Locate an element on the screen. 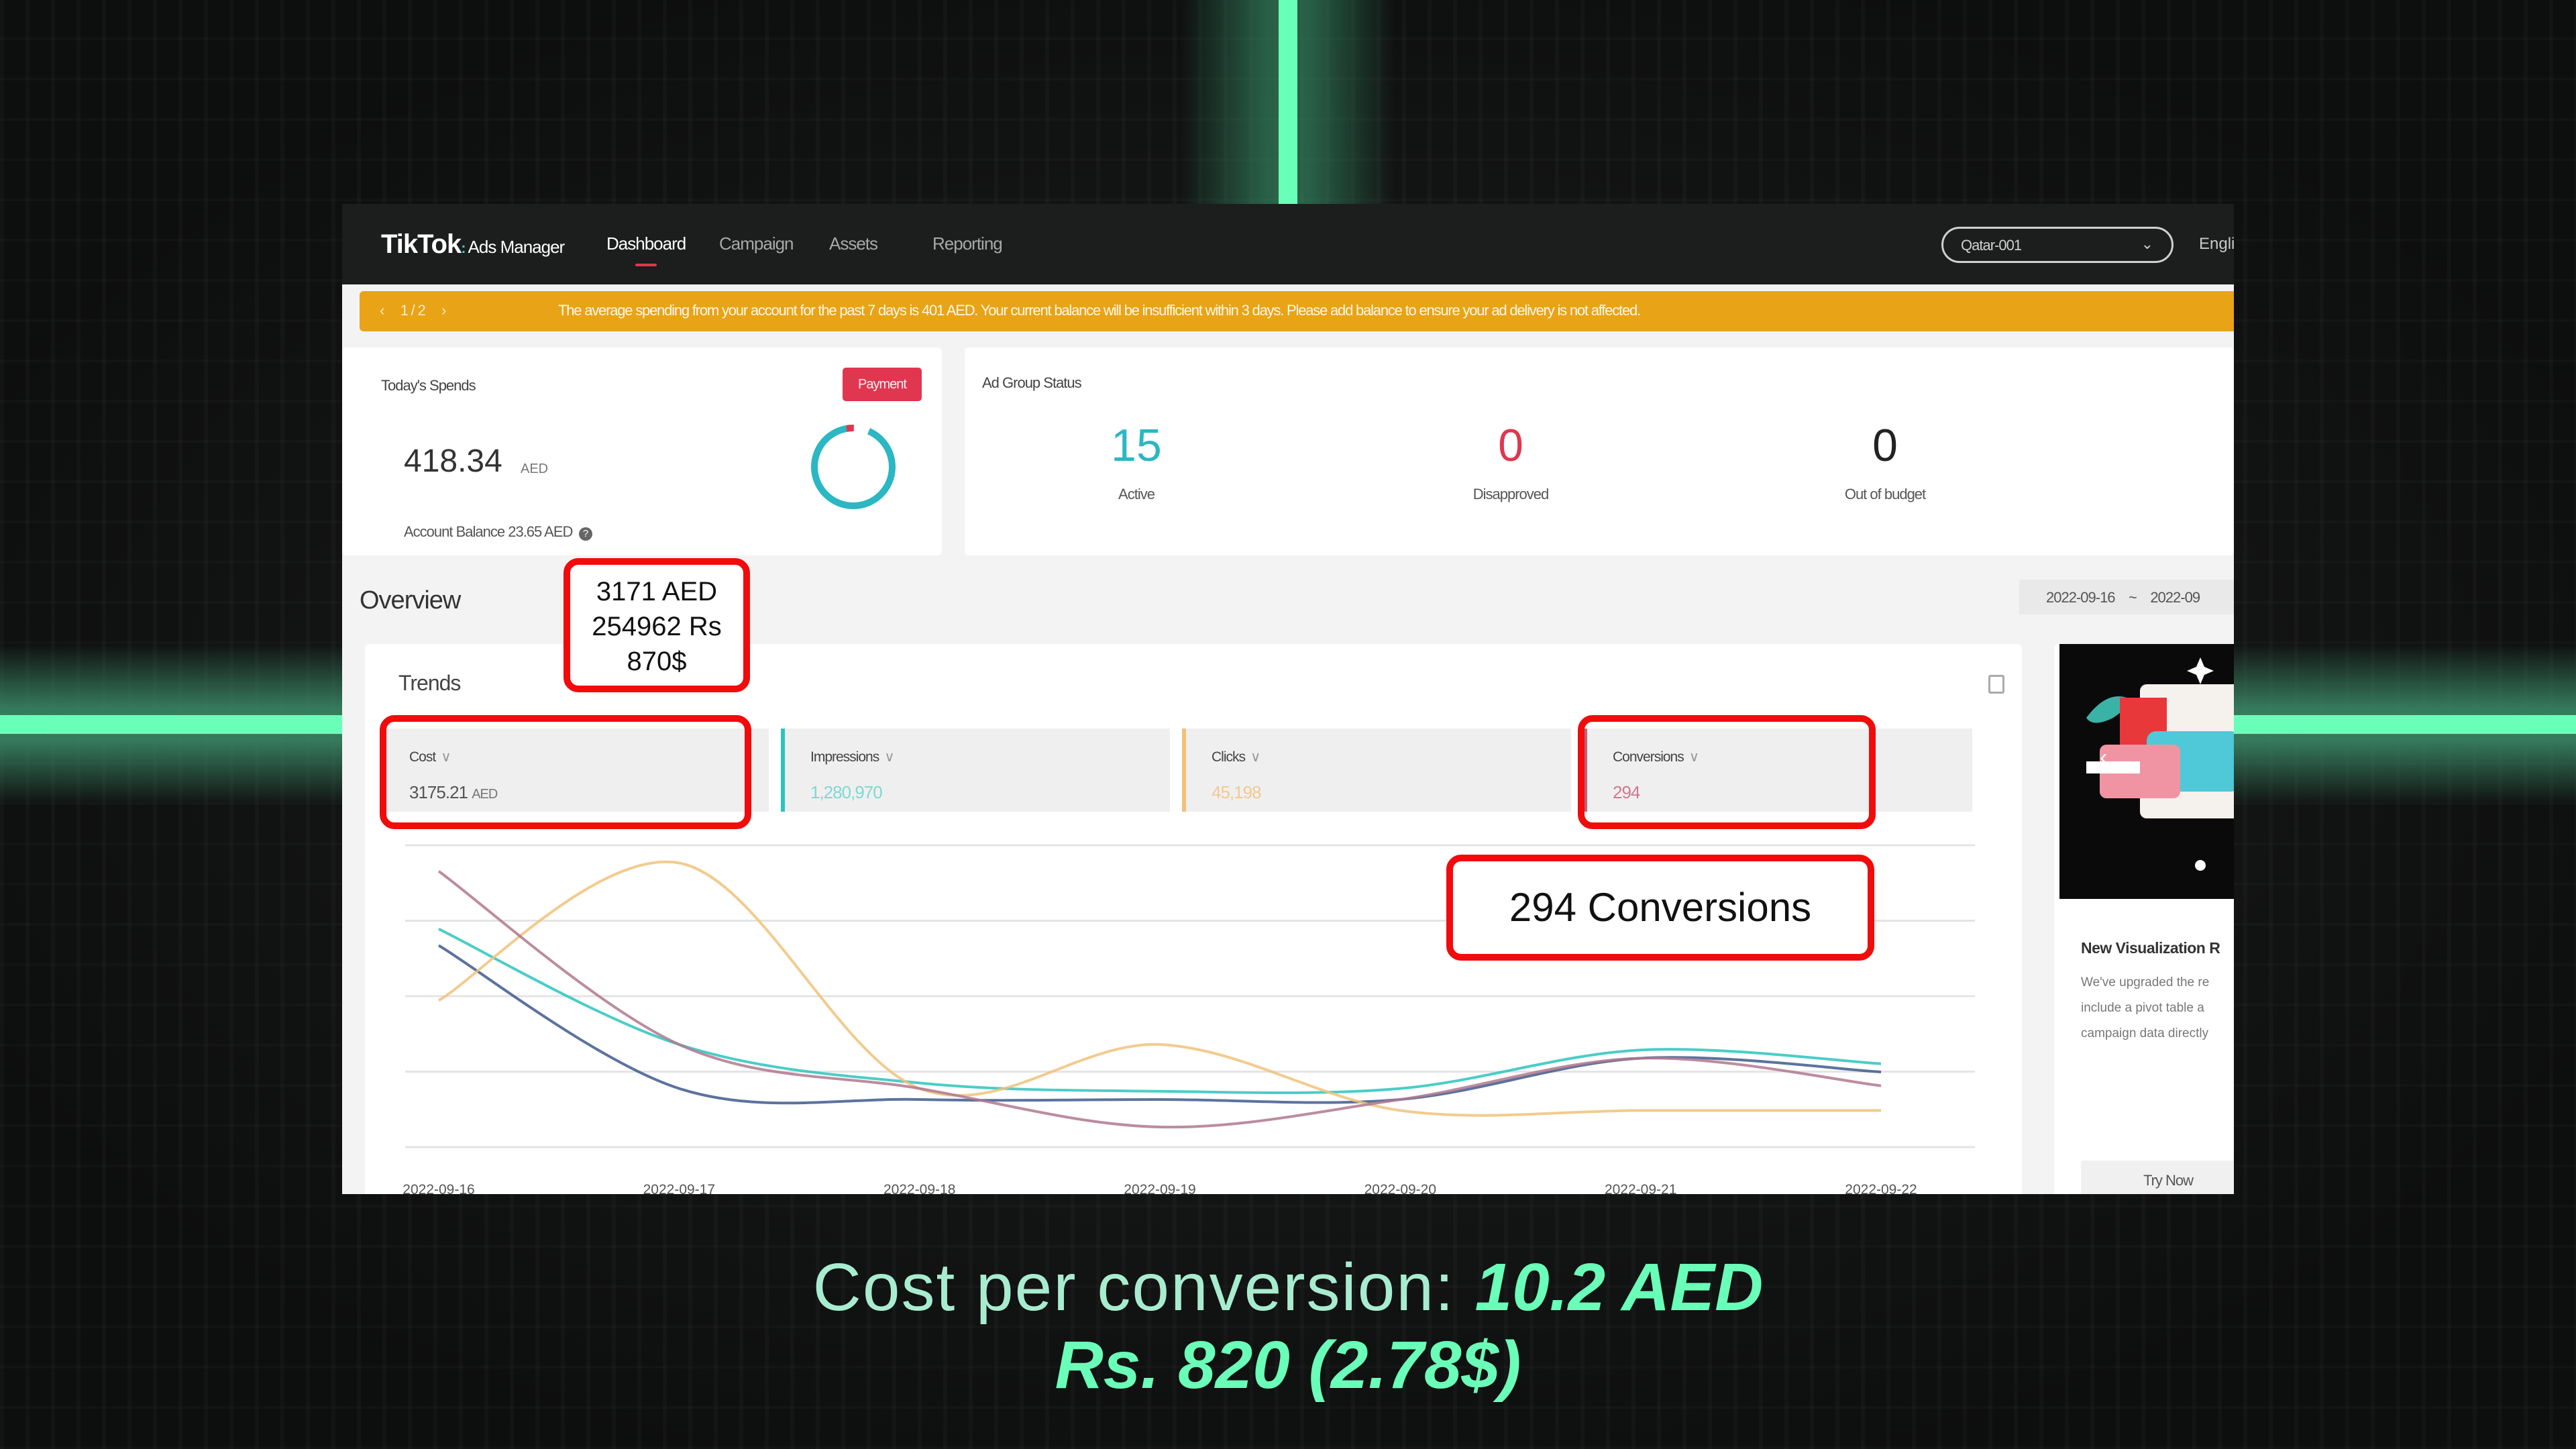  chevron-right-icon: › is located at coordinates (443, 310).